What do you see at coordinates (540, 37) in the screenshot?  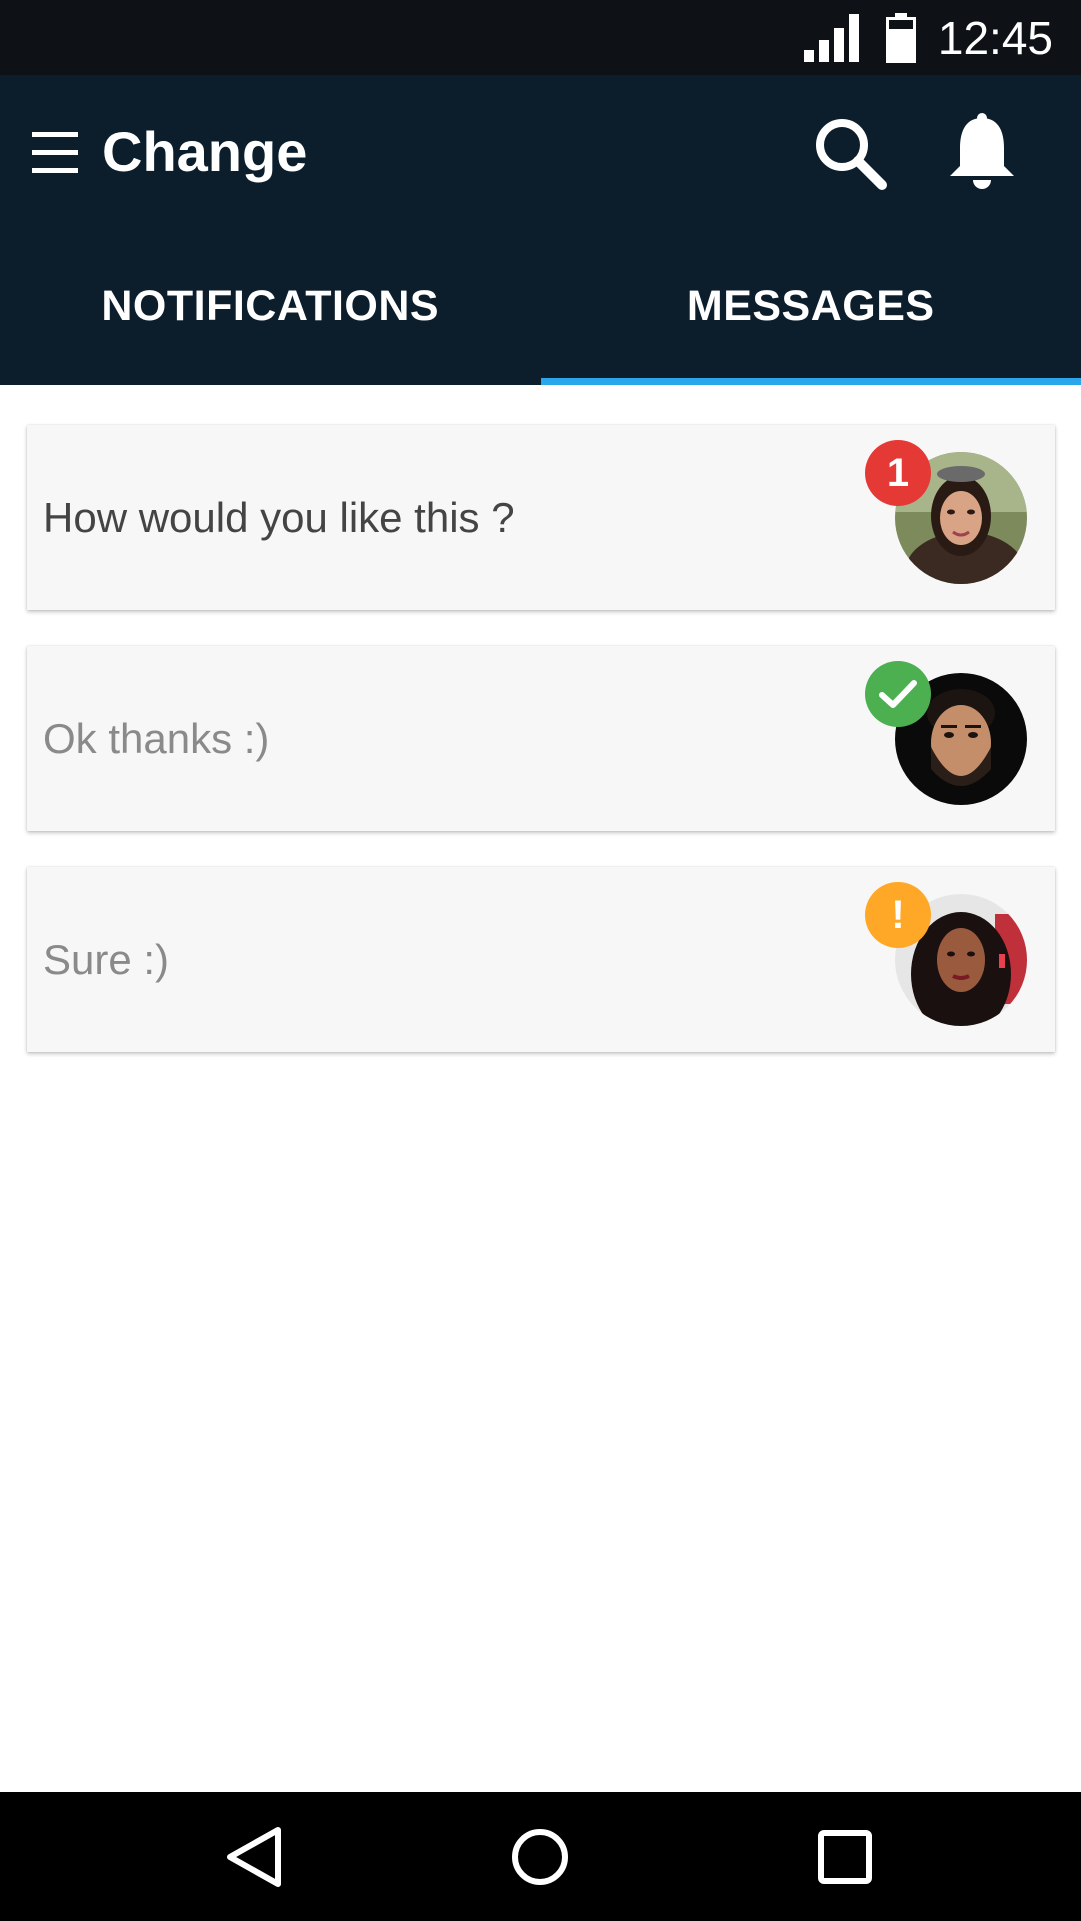 I see `status-bar: 12:45` at bounding box center [540, 37].